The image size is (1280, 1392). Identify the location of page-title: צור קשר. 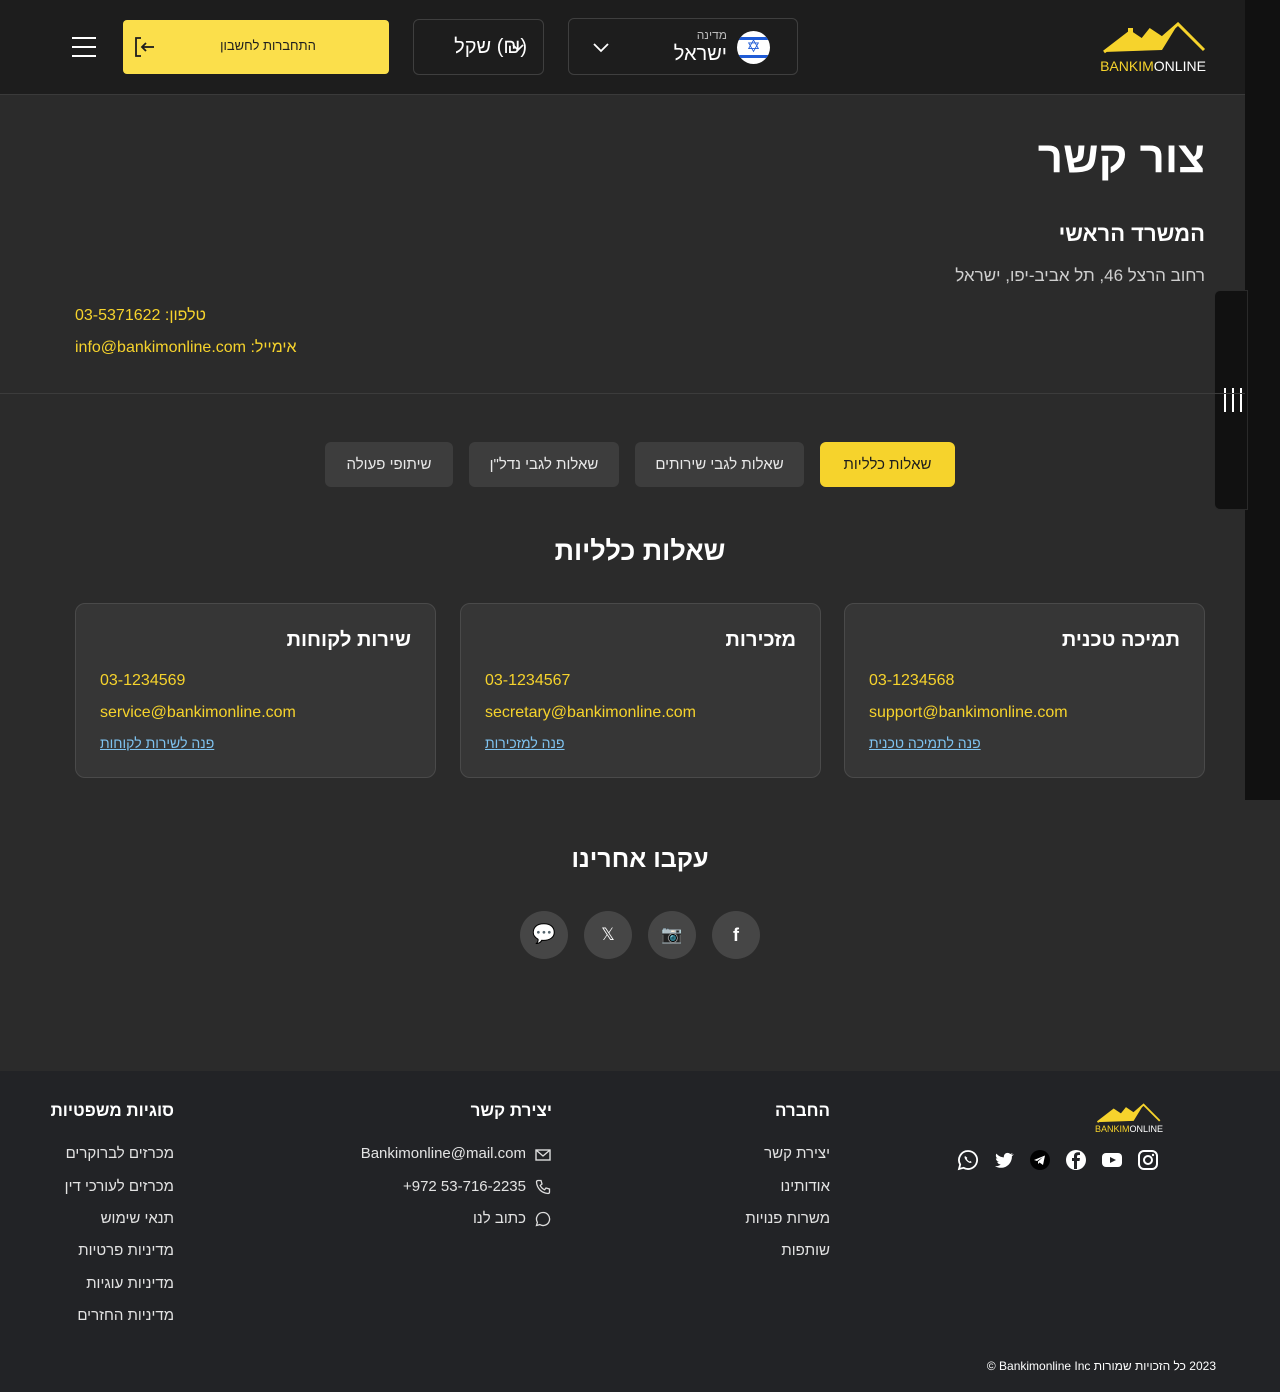
(1121, 157).